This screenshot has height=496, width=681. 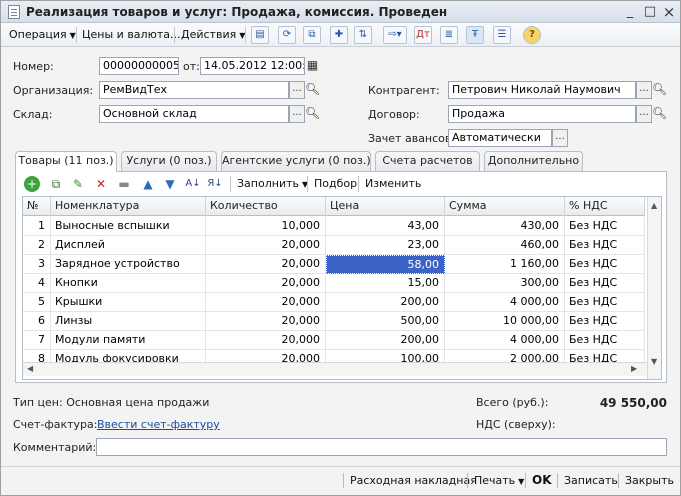 I want to click on delivery-note-button: Расходная накладная, so click(x=413, y=480).